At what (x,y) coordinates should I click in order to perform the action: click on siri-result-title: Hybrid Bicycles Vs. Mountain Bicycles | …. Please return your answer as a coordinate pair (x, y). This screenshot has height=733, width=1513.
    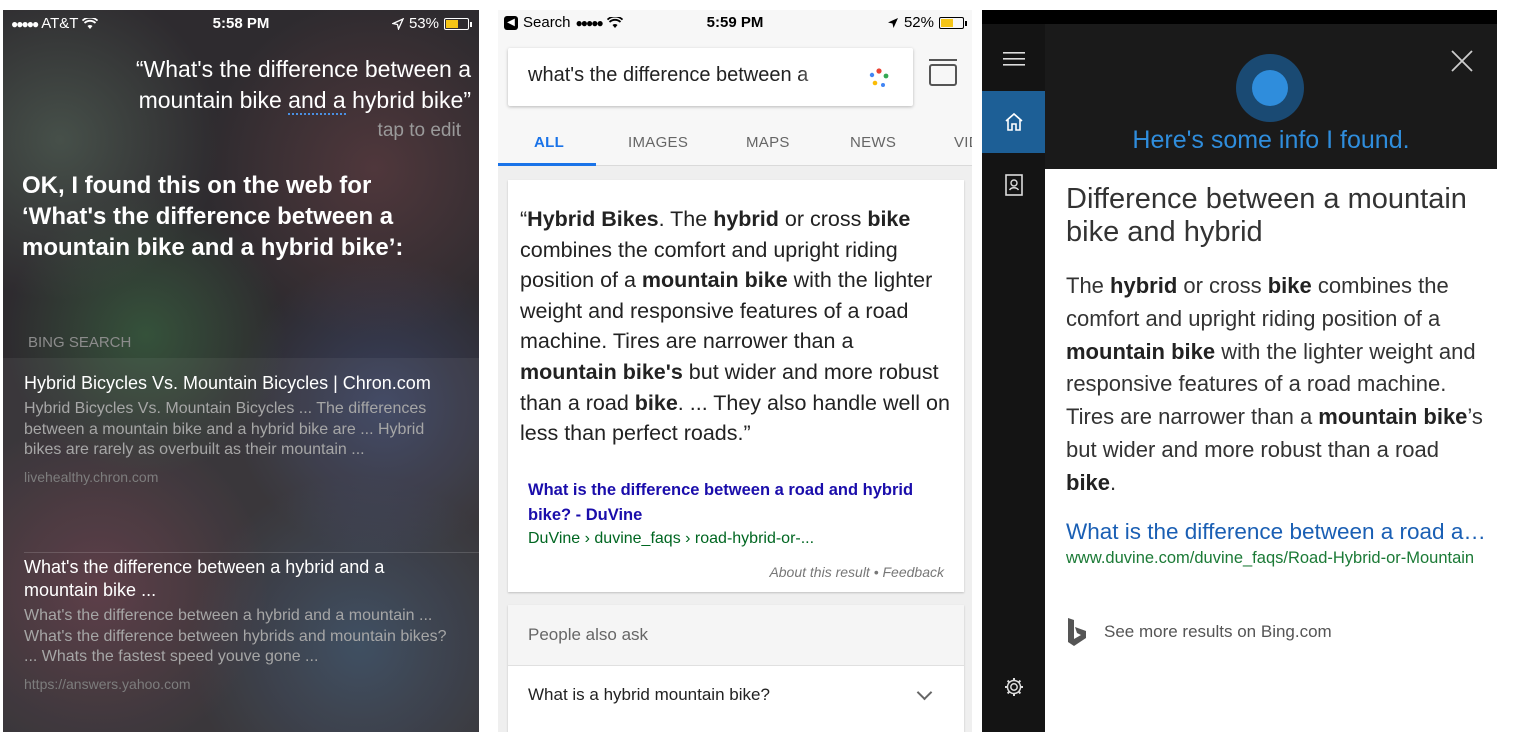
    Looking at the image, I should click on (227, 383).